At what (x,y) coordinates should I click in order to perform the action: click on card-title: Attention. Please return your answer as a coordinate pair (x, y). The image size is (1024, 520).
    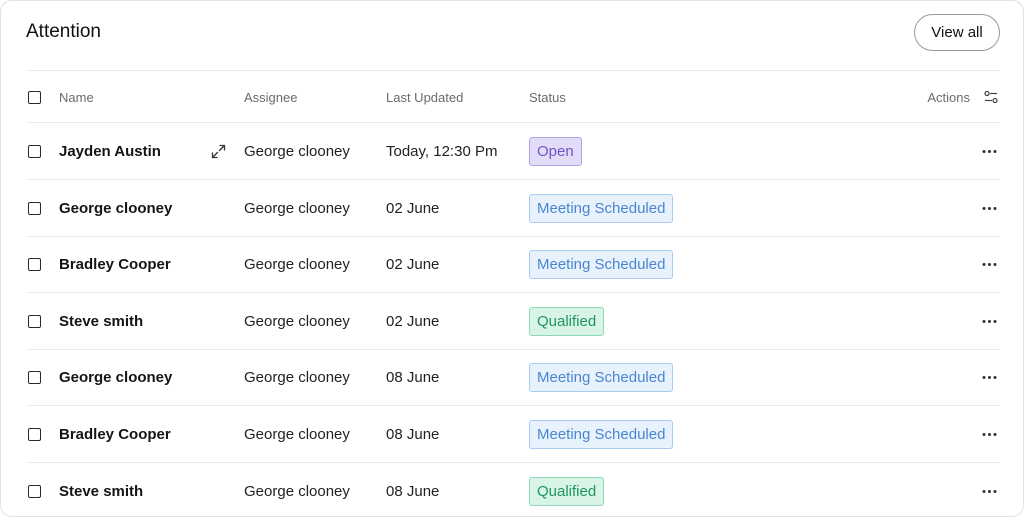
    Looking at the image, I should click on (63, 31).